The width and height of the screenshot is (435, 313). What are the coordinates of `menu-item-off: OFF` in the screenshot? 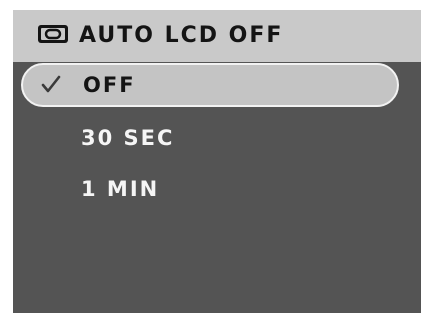 It's located at (210, 85).